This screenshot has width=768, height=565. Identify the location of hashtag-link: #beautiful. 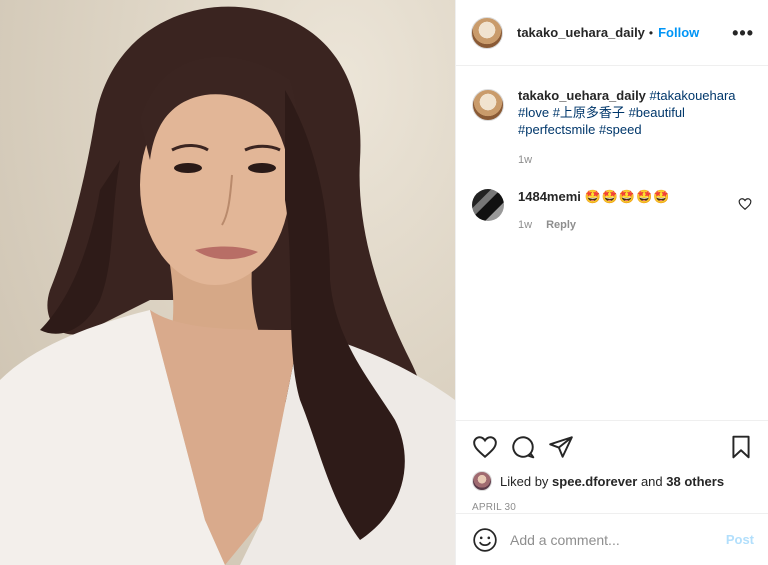
(657, 112).